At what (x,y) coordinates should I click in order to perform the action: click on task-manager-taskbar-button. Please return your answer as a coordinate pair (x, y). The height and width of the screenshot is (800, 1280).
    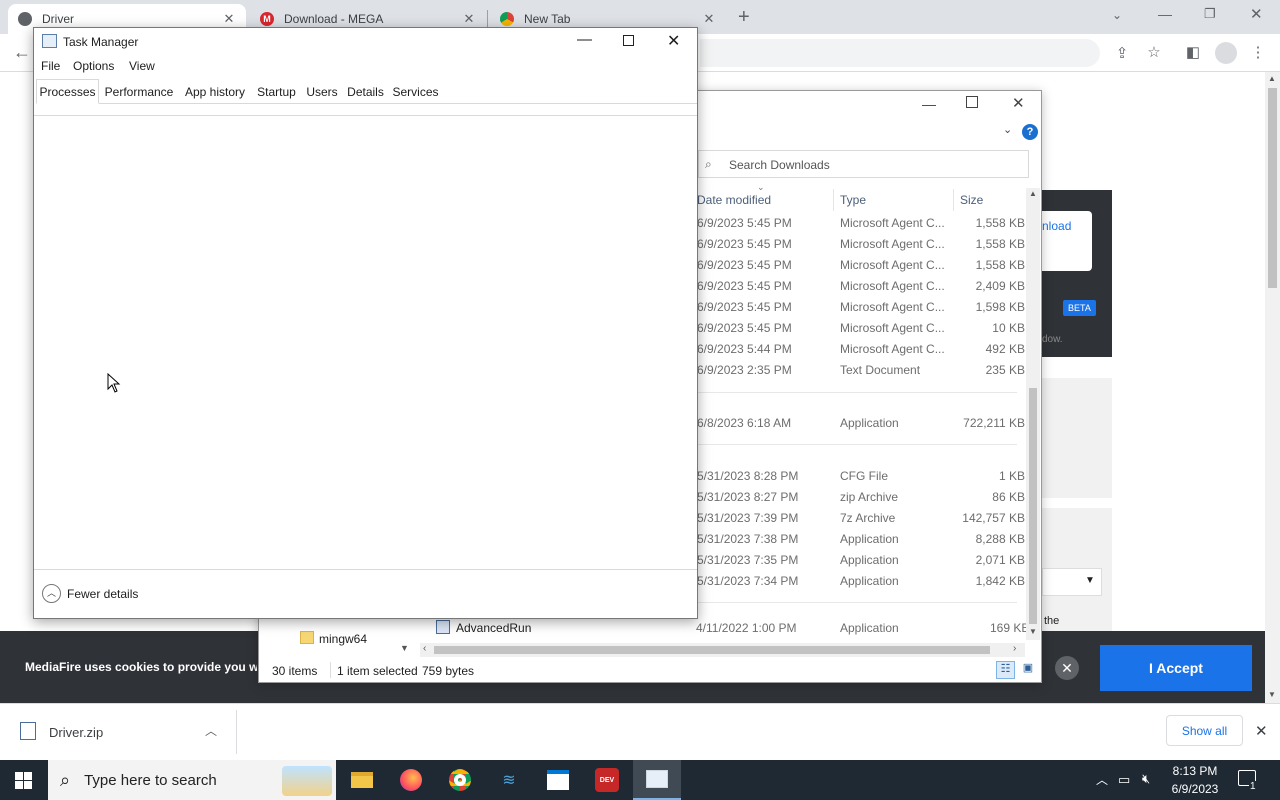
    Looking at the image, I should click on (657, 780).